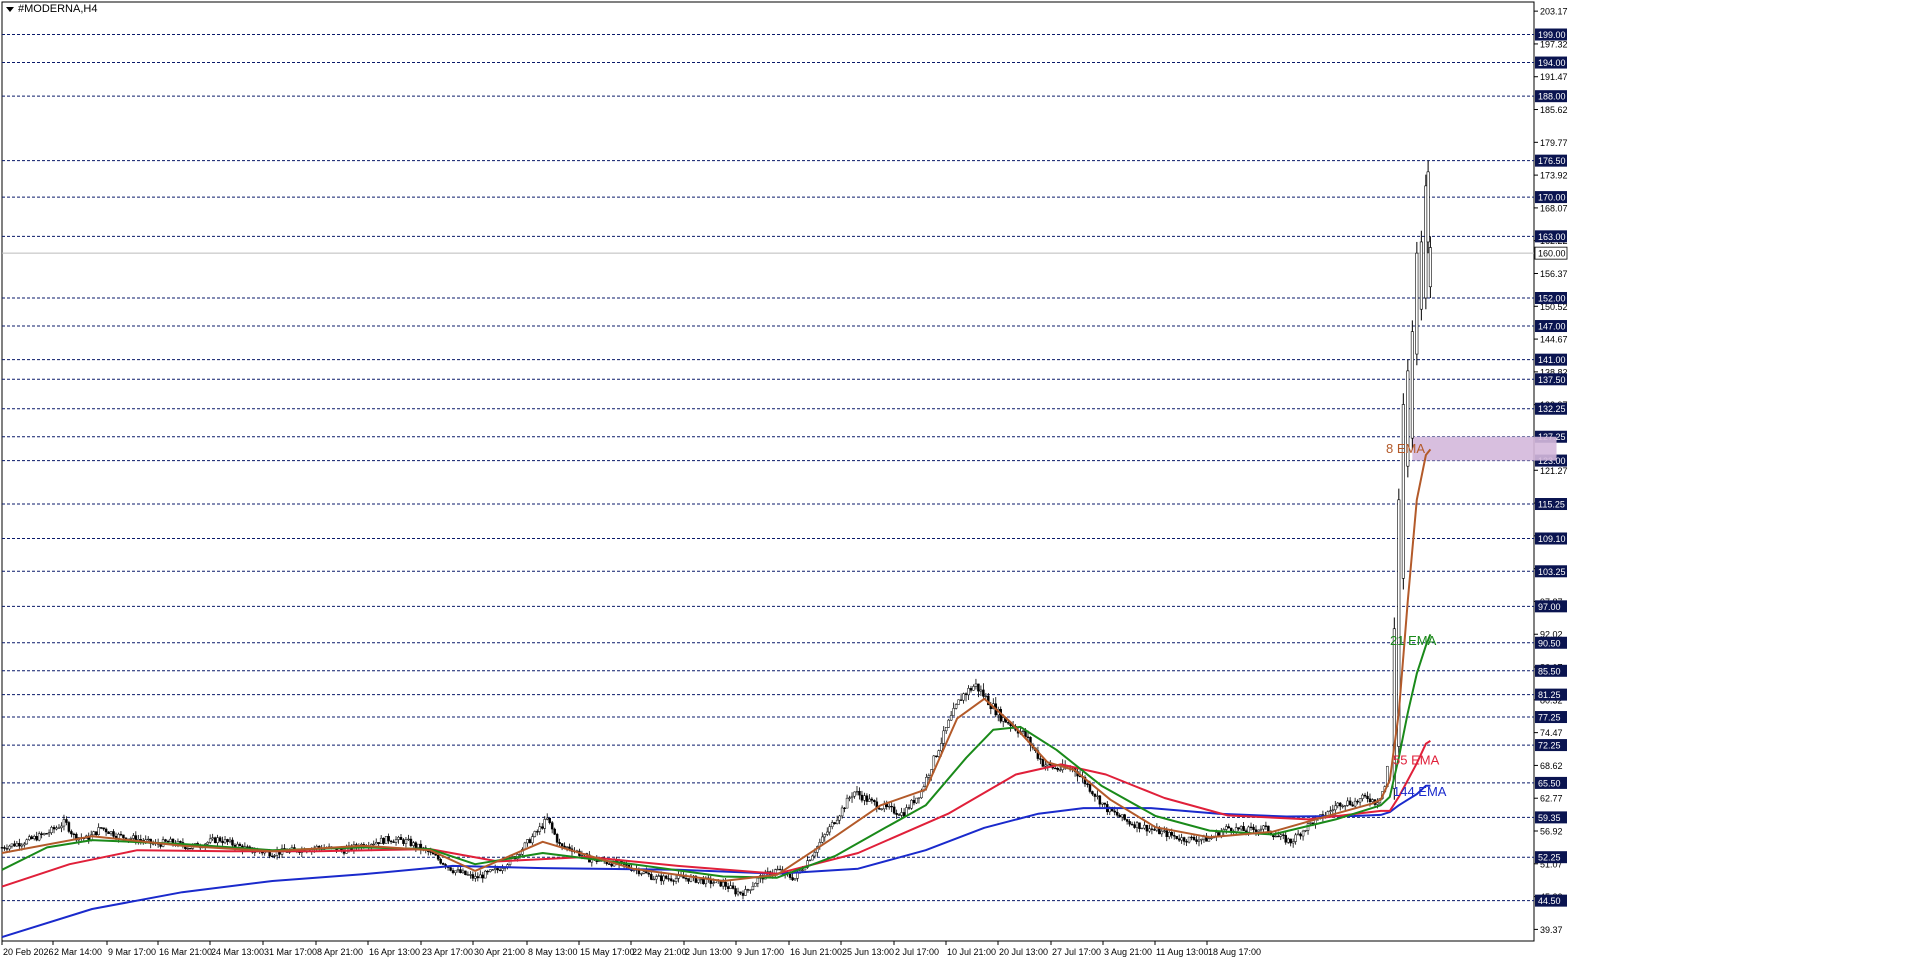 The width and height of the screenshot is (1916, 963). Describe the element at coordinates (1552, 237) in the screenshot. I see `level-price-label: 163.00` at that location.